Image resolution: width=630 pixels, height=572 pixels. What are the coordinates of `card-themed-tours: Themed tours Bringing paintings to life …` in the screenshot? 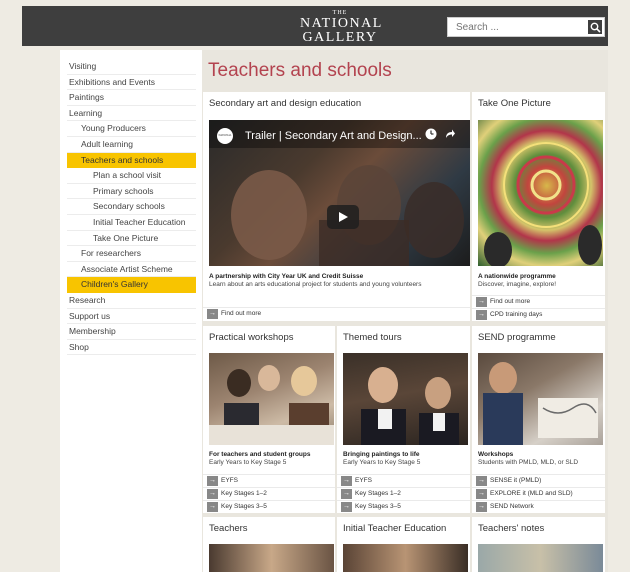 It's located at (403, 419).